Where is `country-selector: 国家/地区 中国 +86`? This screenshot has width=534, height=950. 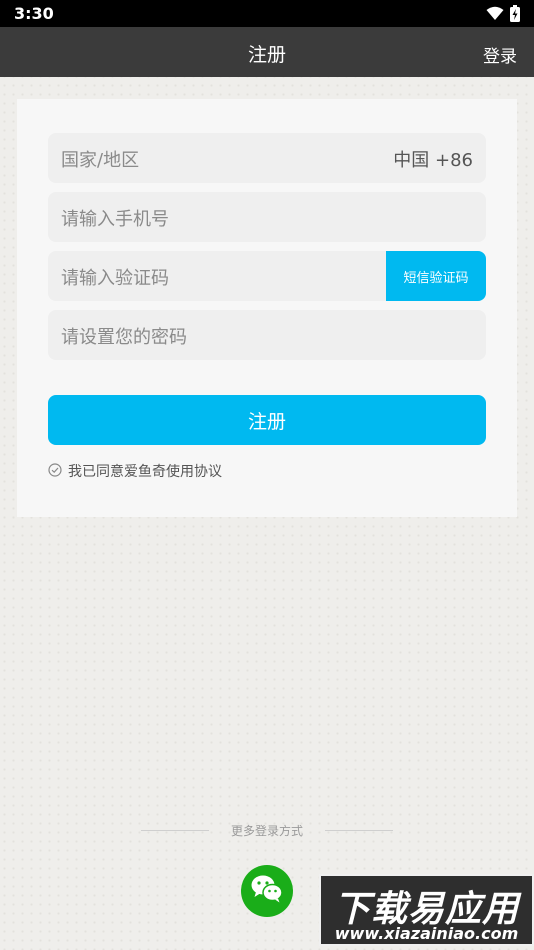 country-selector: 国家/地区 中国 +86 is located at coordinates (267, 158).